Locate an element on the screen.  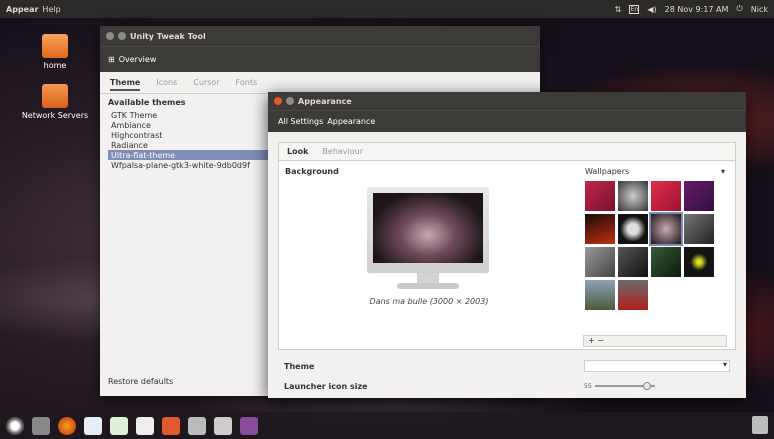
window-titlebar: Appearance is located at coordinates (507, 101).